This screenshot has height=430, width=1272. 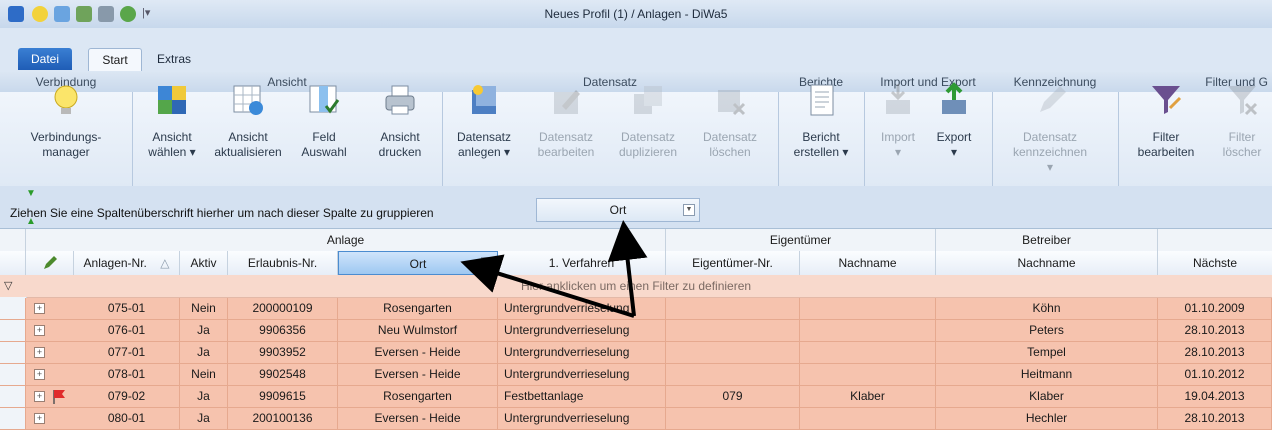 What do you see at coordinates (418, 396) in the screenshot?
I see `cell-ort: Rosengarten` at bounding box center [418, 396].